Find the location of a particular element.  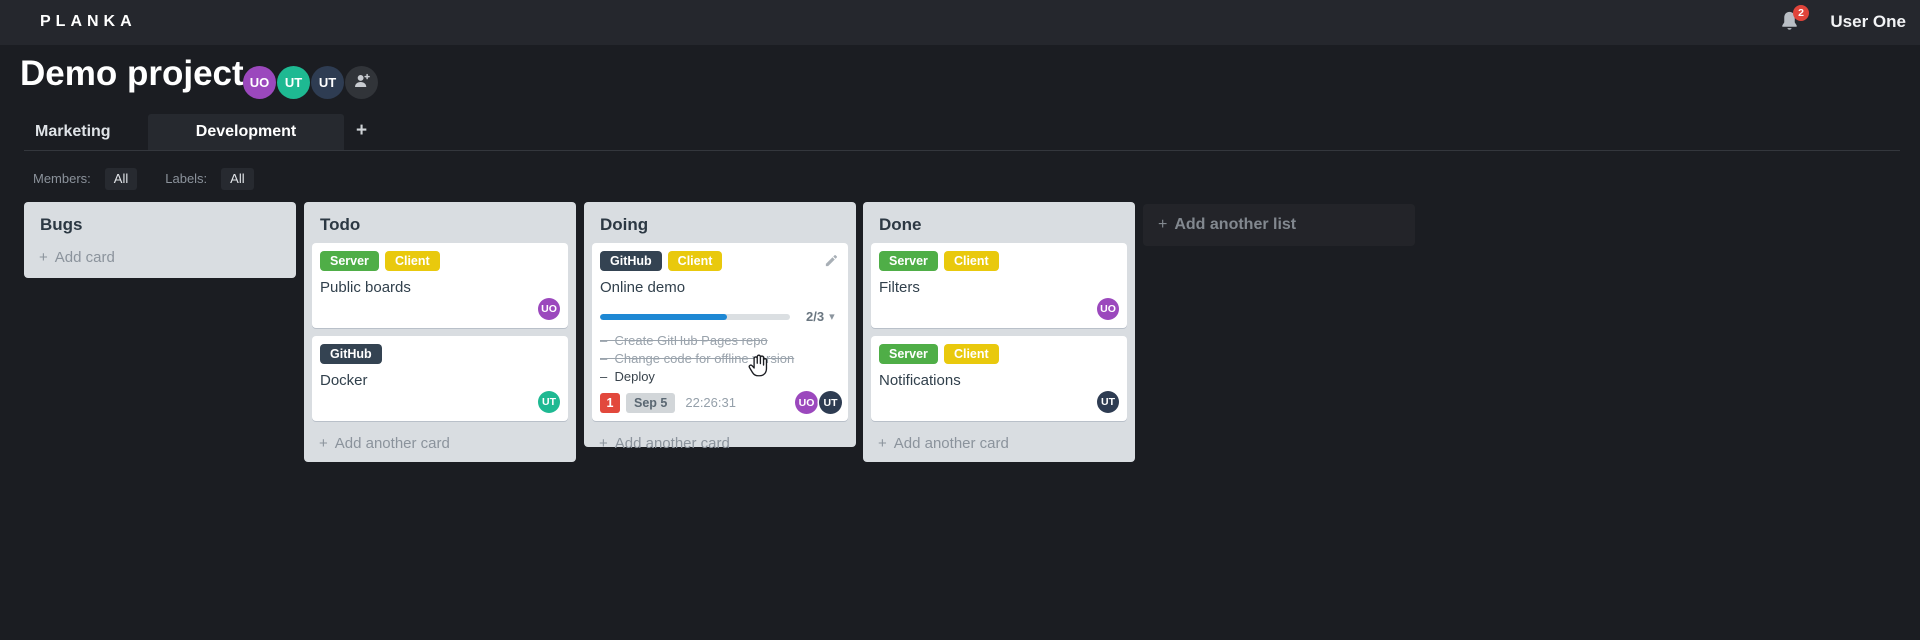

list-title: Todo is located at coordinates (440, 222).